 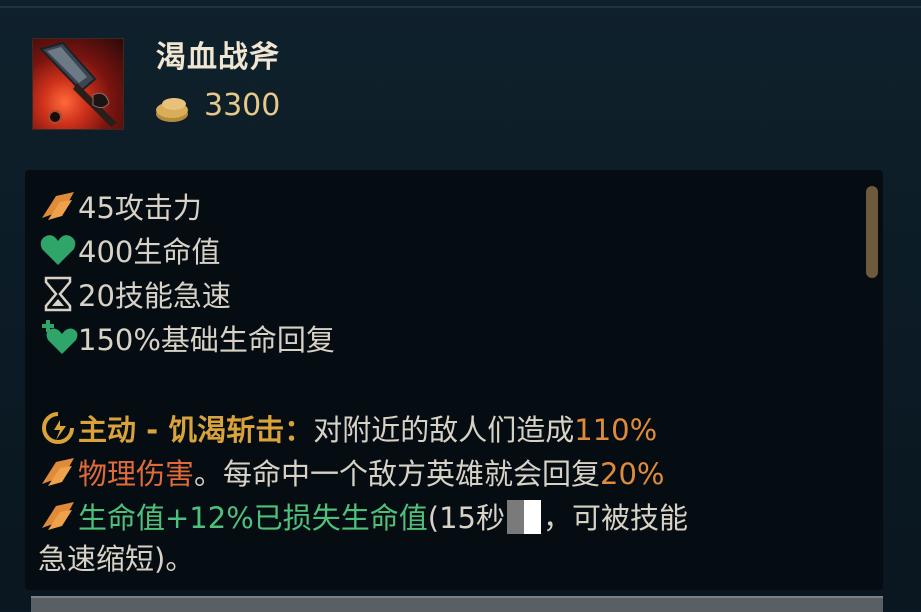 I want to click on stat-row-haste: 20技能急速, so click(x=134, y=294).